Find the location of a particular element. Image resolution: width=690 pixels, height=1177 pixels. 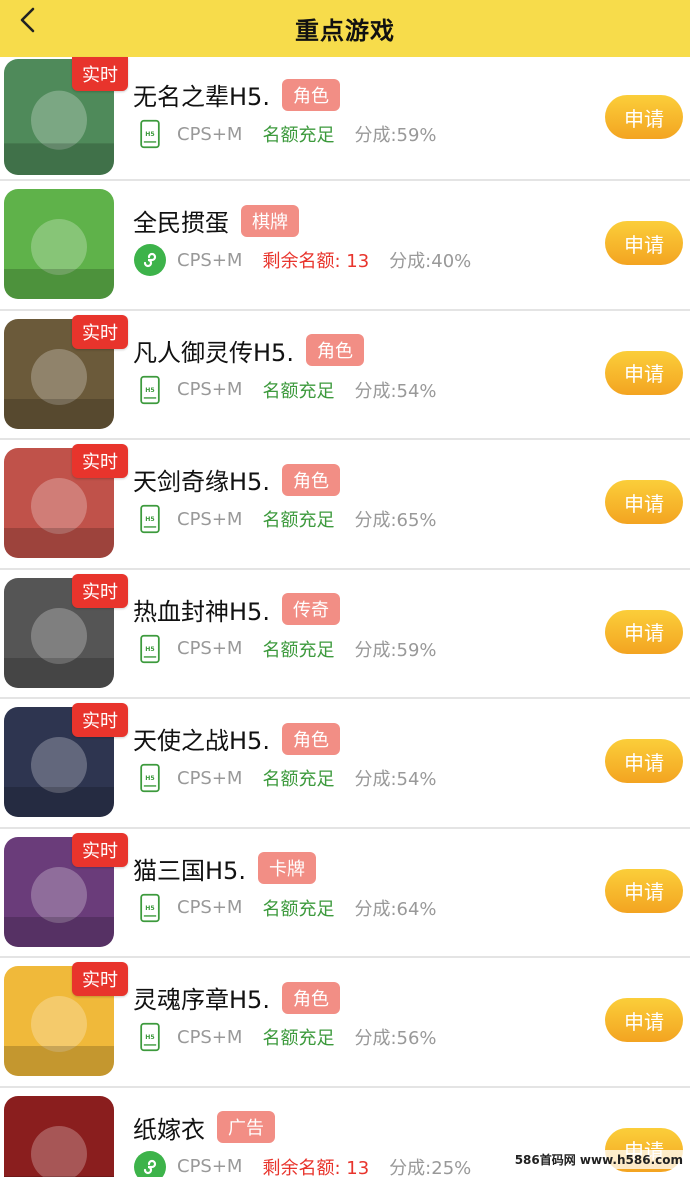

revenue-share: 分成:65% is located at coordinates (395, 520).